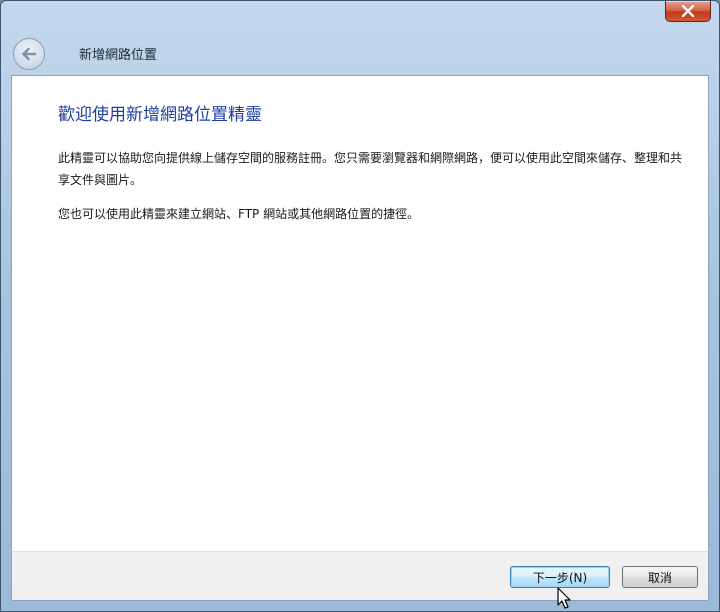 This screenshot has width=720, height=612. What do you see at coordinates (160, 115) in the screenshot?
I see `welcome-heading: 歡迎使用新增網路位置精靈` at bounding box center [160, 115].